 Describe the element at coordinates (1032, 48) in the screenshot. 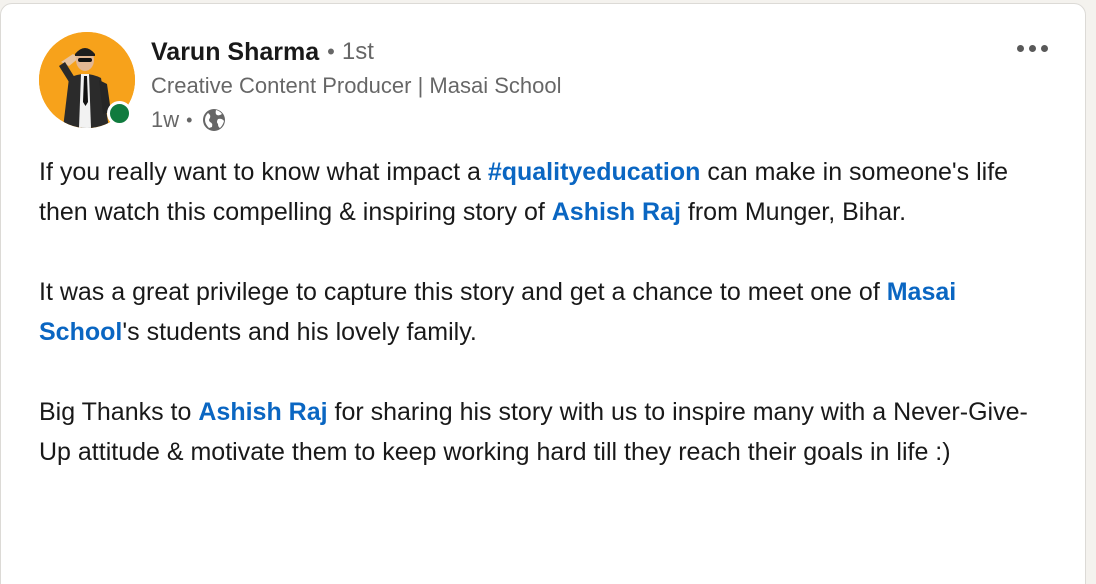

I see `more-options-button` at that location.